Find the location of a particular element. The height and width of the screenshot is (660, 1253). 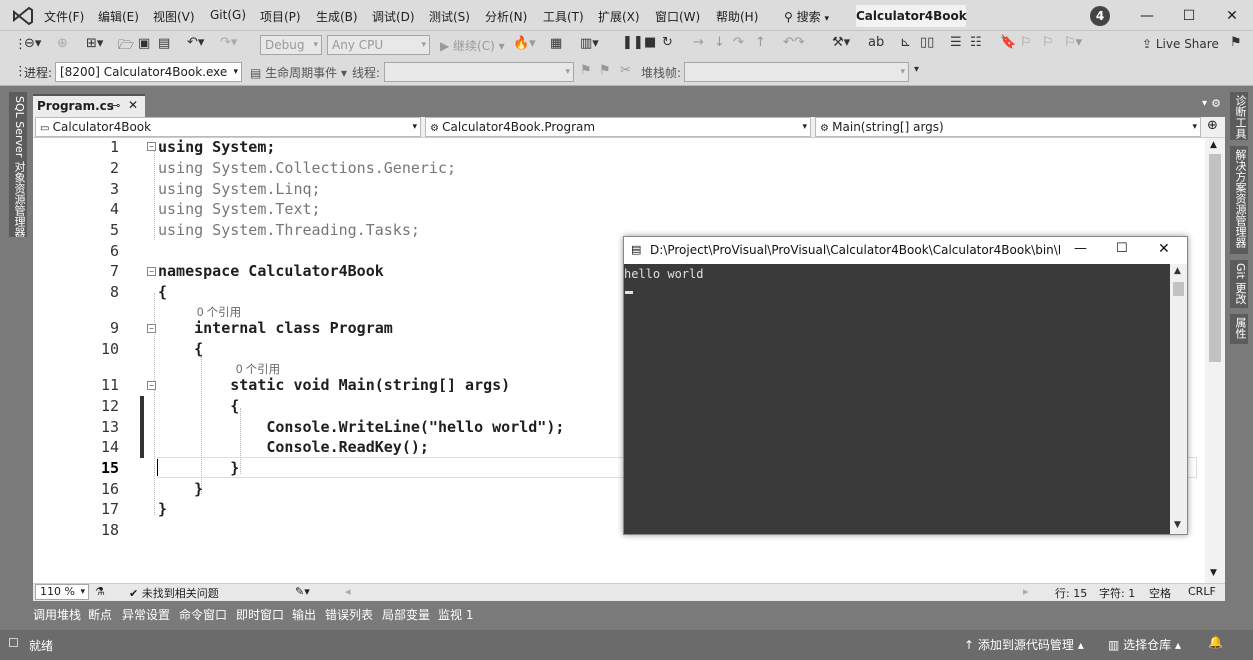

next-bookmark-icon: ⚐ is located at coordinates (1048, 42).